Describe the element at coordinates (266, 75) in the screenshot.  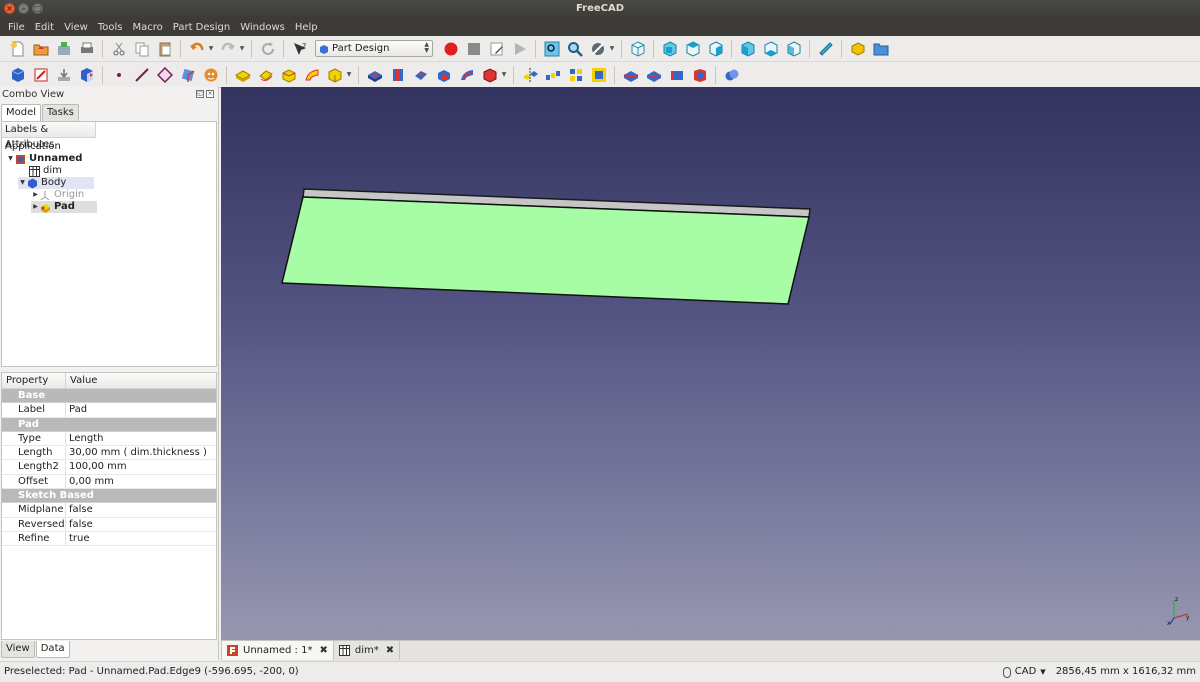
I see `revolution-icon` at that location.